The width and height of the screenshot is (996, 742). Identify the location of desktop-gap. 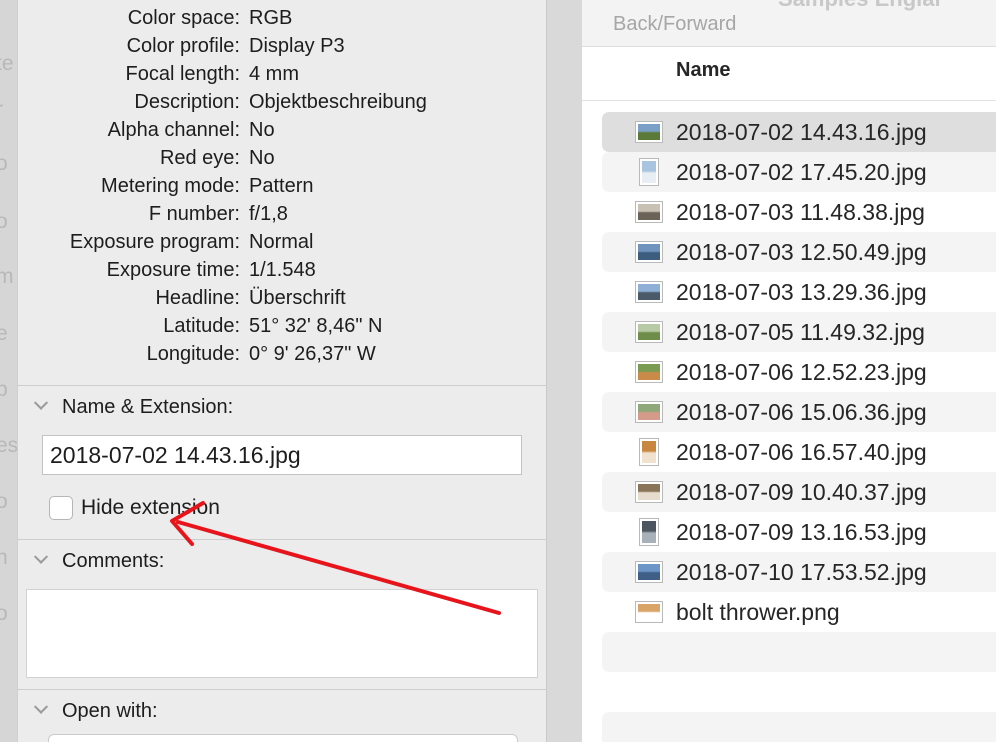
(564, 371).